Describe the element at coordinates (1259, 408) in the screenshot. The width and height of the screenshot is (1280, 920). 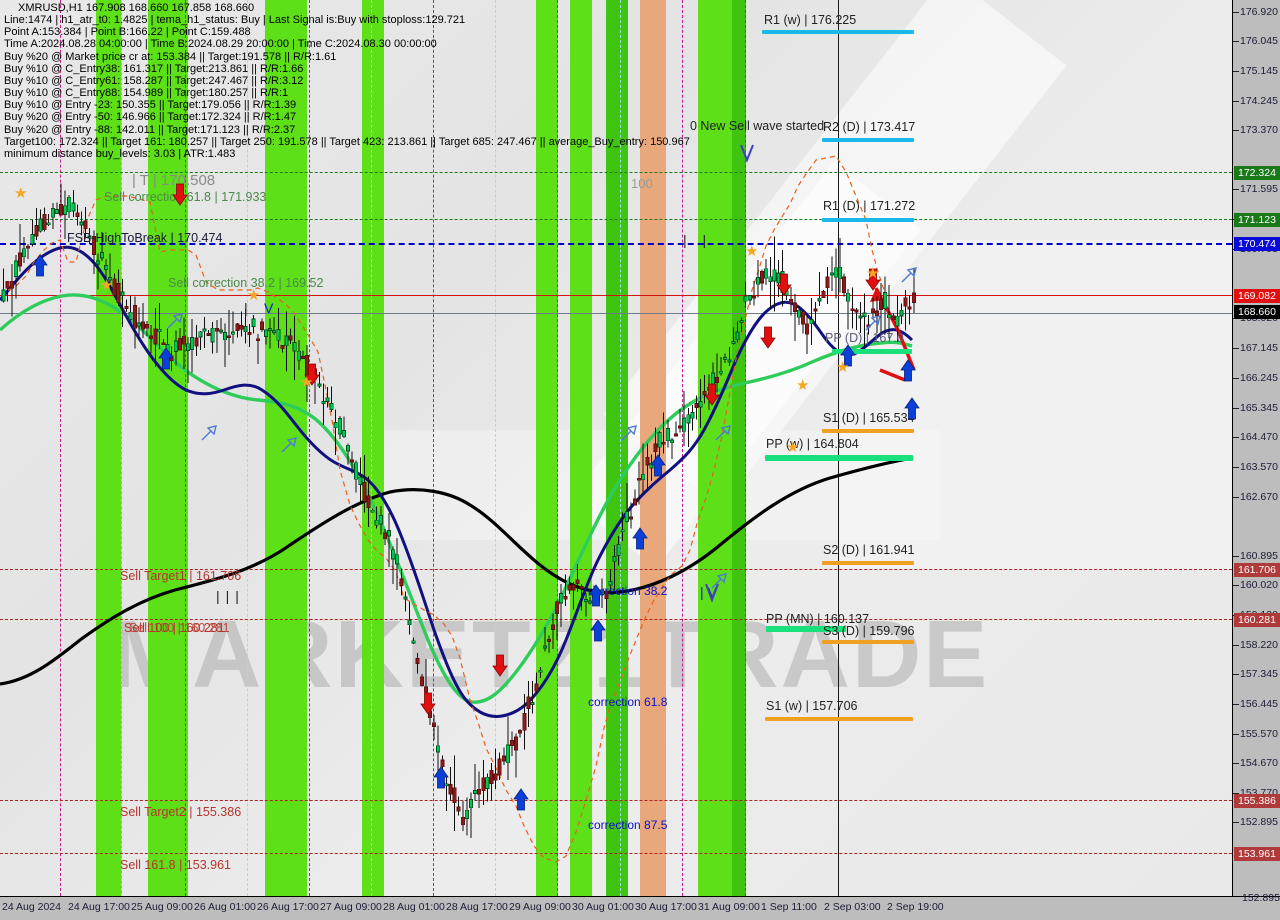
I see `price-tick-label: 165.345` at that location.